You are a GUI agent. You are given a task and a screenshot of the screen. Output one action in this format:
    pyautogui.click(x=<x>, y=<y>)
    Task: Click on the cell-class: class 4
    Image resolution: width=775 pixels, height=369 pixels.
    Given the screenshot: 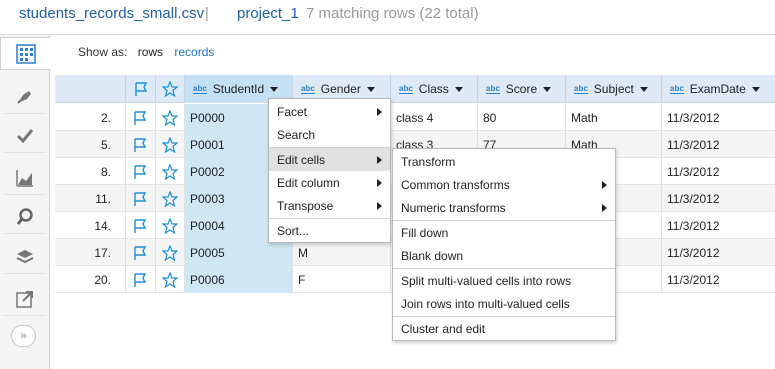 What is the action you would take?
    pyautogui.click(x=433, y=117)
    